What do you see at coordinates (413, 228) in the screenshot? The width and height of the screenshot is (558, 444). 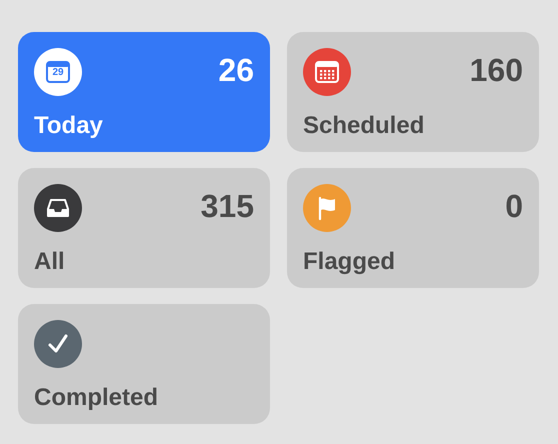 I see `smart-list-card: 0 Flagged` at bounding box center [413, 228].